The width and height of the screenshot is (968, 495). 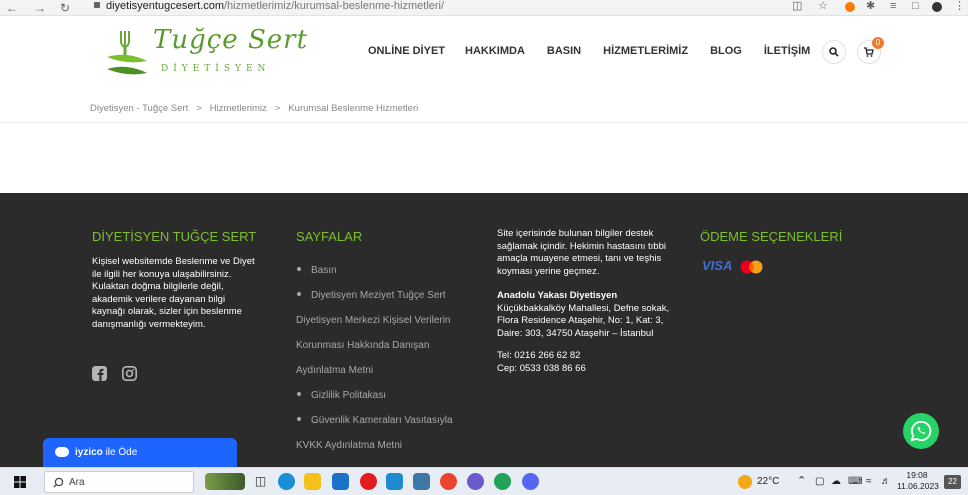 I want to click on share-icon: ◫, so click(x=797, y=6).